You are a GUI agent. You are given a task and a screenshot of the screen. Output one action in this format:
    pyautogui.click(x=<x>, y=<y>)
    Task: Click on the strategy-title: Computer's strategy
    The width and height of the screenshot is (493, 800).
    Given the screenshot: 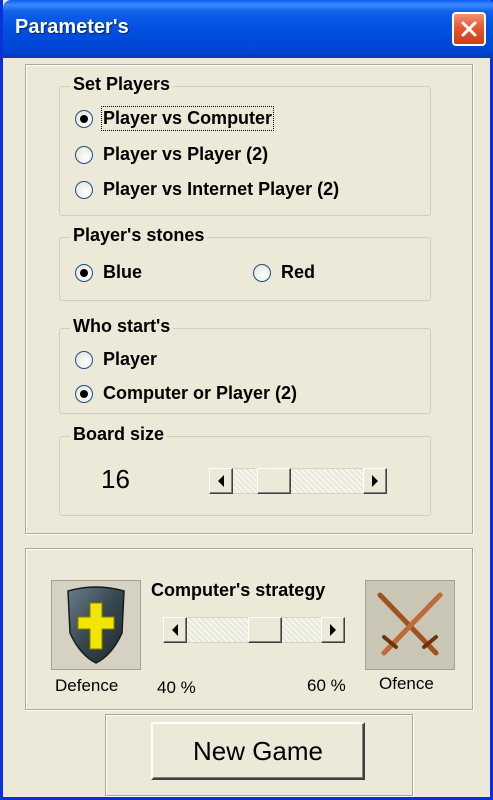 What is the action you would take?
    pyautogui.click(x=238, y=590)
    